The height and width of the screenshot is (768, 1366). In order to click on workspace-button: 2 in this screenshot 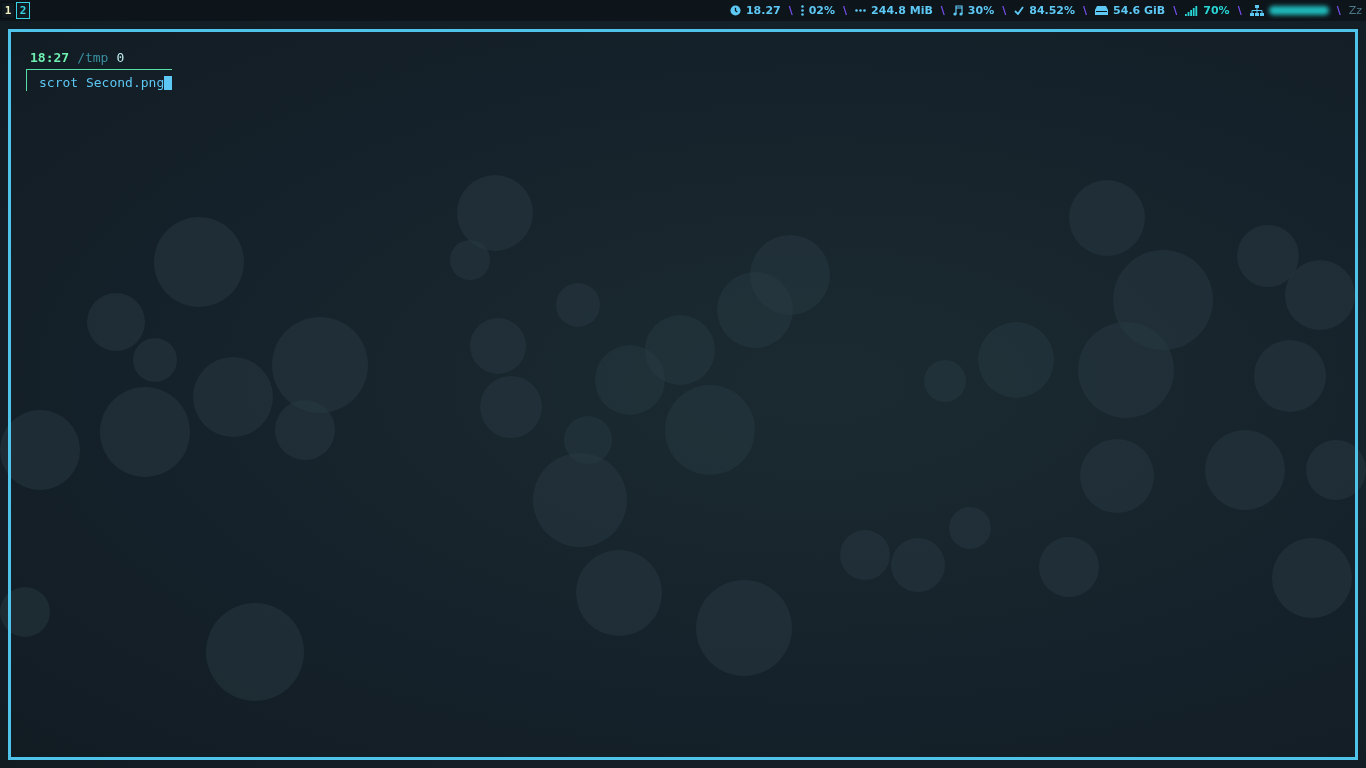, I will do `click(23, 10)`.